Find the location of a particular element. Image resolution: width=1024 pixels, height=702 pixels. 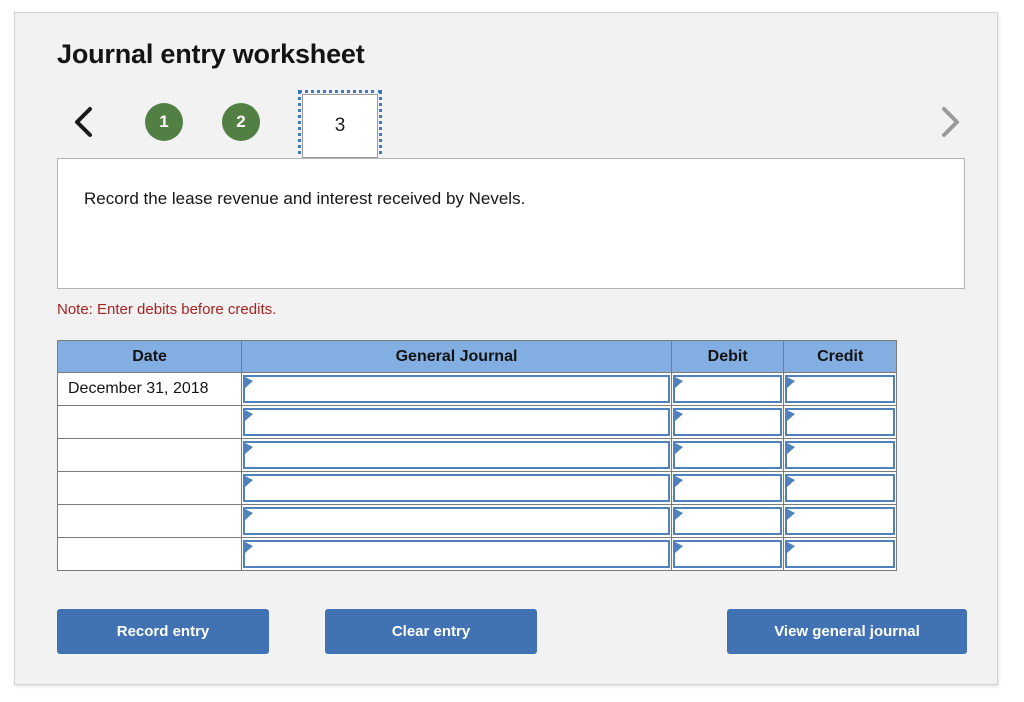

view-general-journal-button: View general journal is located at coordinates (847, 631).